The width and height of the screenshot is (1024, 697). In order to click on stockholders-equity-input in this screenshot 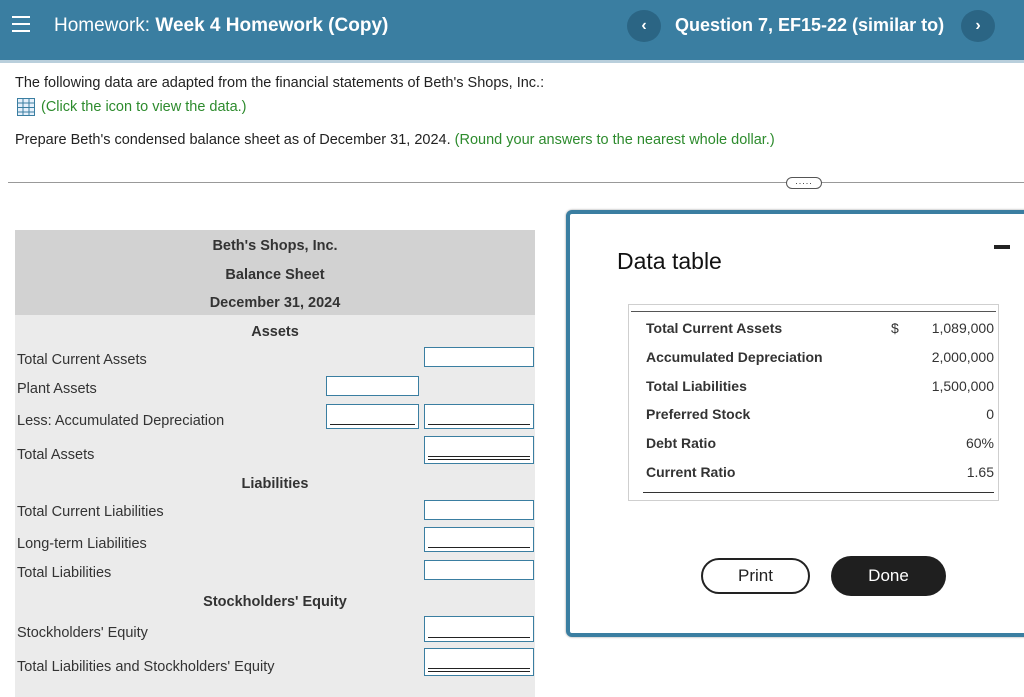, I will do `click(479, 629)`.